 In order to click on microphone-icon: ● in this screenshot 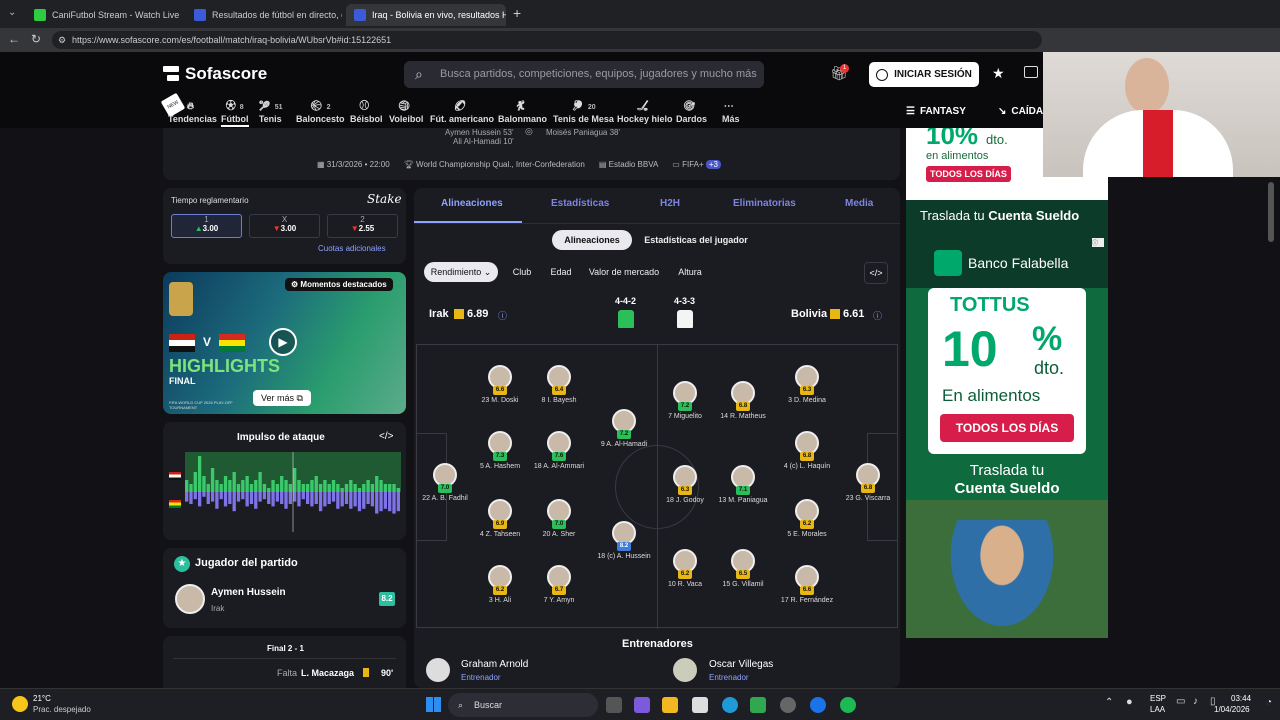, I will do `click(1129, 702)`.